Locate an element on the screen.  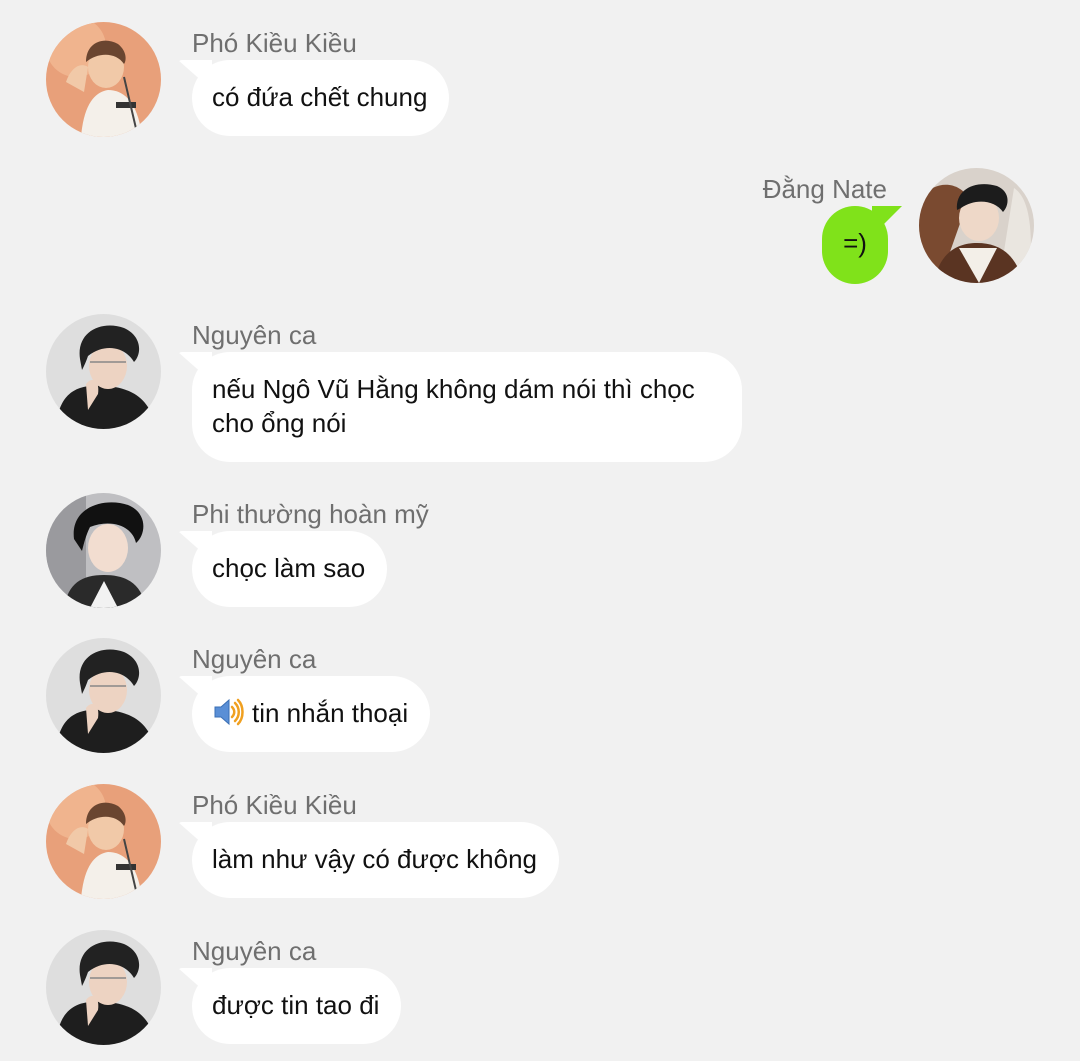
voice-message-bubble: tin nhắn thoại is located at coordinates (311, 714).